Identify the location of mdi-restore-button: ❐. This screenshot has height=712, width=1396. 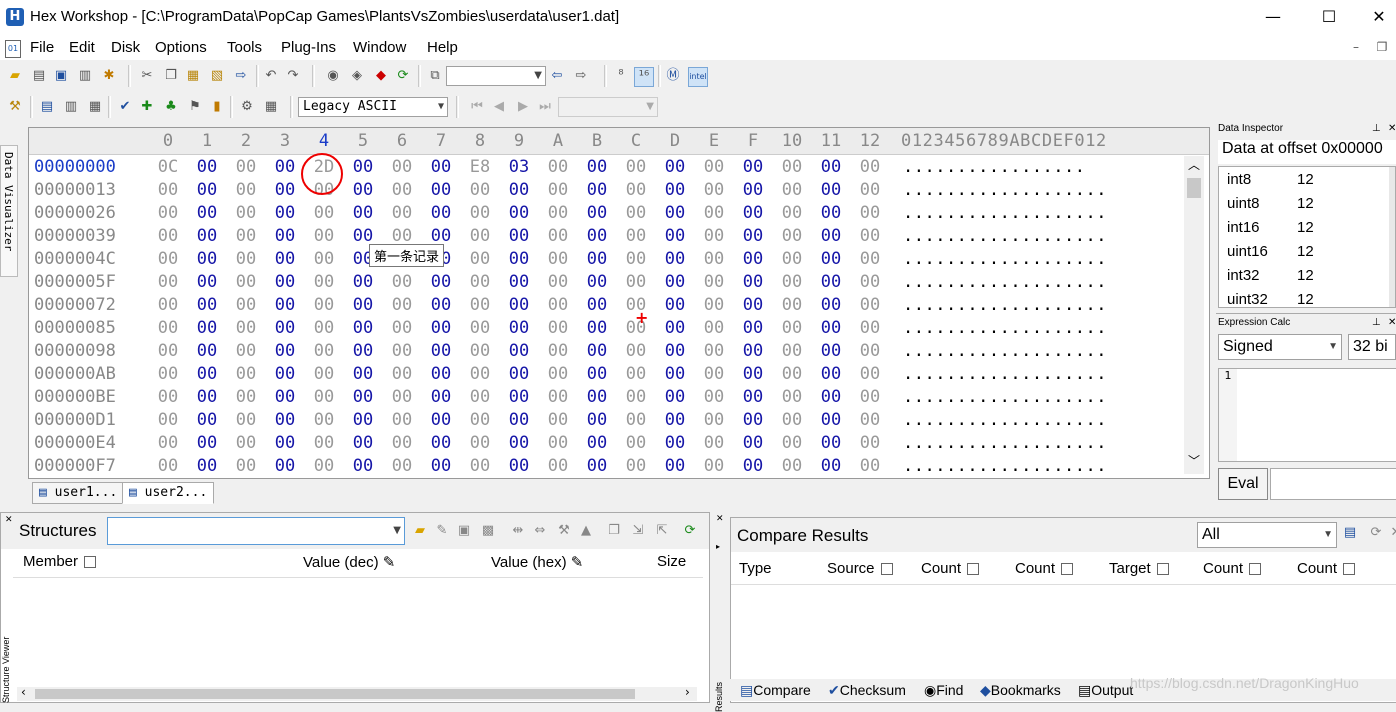
(1382, 49).